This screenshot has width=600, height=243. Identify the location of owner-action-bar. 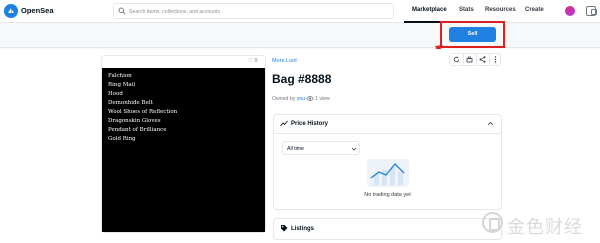
(300, 36).